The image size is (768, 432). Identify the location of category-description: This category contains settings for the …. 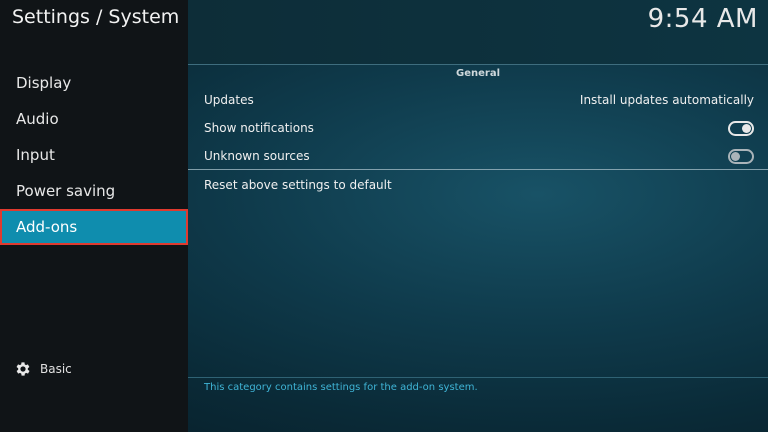
(341, 387).